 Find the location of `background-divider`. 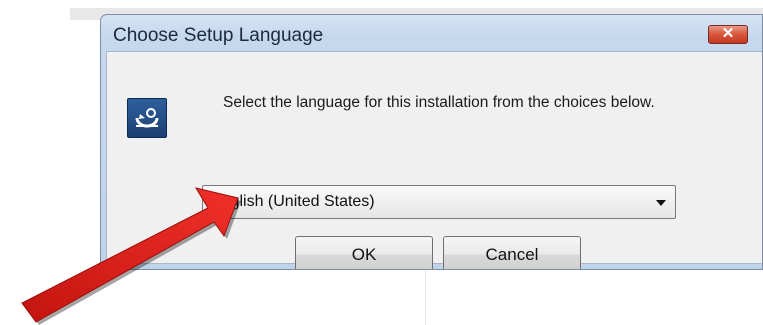

background-divider is located at coordinates (425, 297).